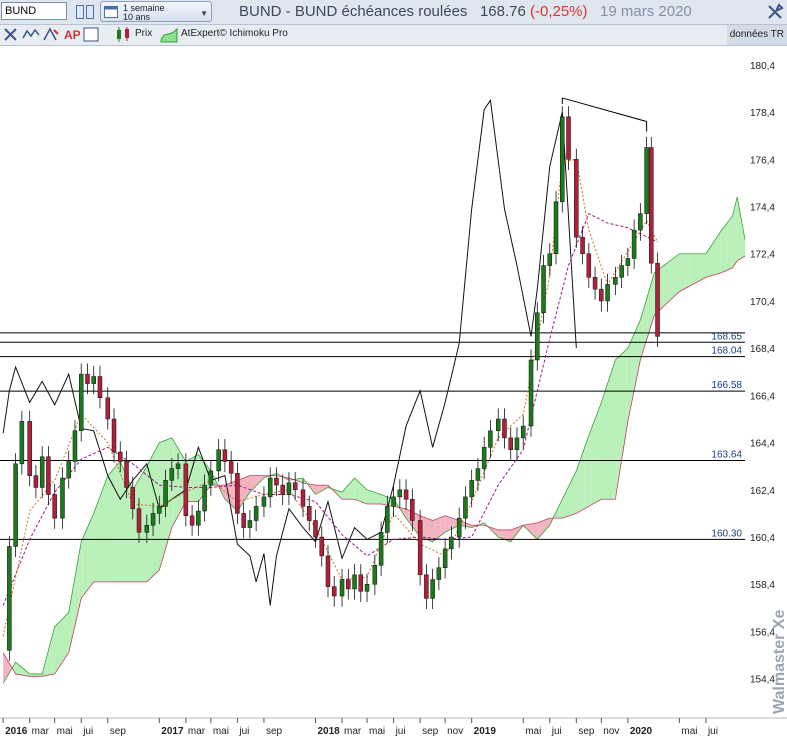  What do you see at coordinates (31, 34) in the screenshot?
I see `indicators-icon` at bounding box center [31, 34].